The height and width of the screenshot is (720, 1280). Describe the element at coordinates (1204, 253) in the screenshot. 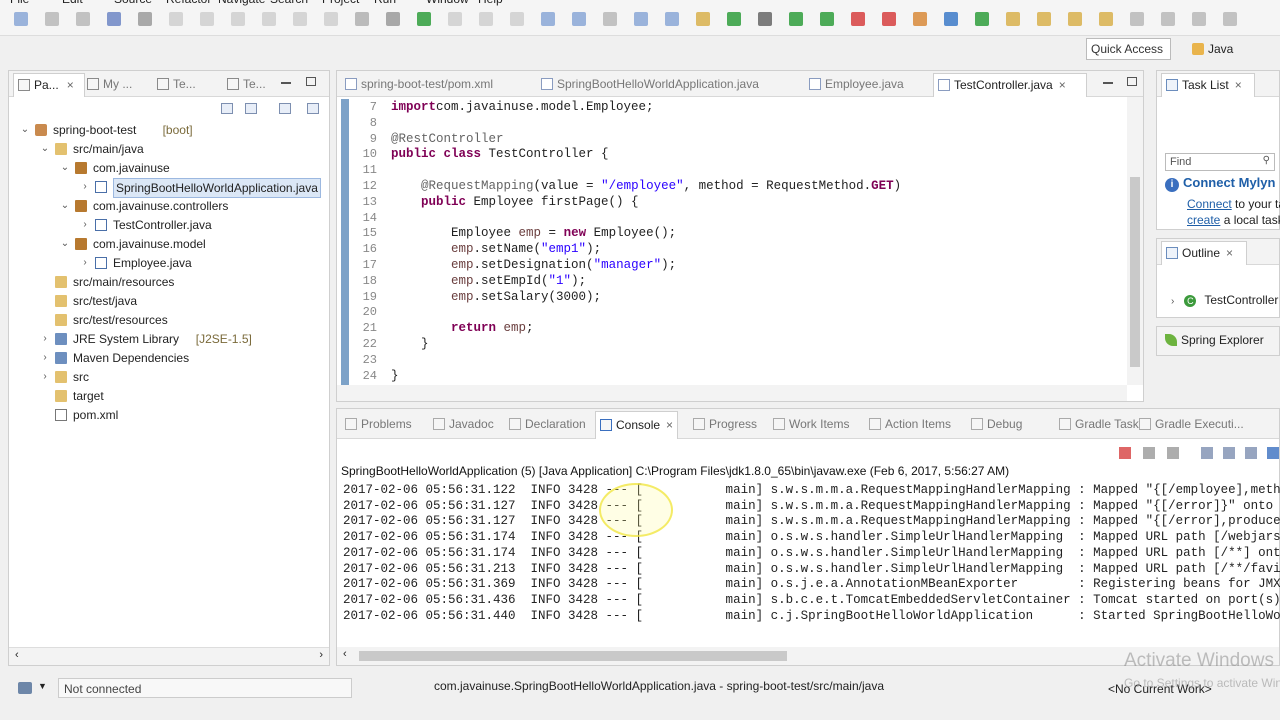

I see `tab-outline: Outline ×` at that location.